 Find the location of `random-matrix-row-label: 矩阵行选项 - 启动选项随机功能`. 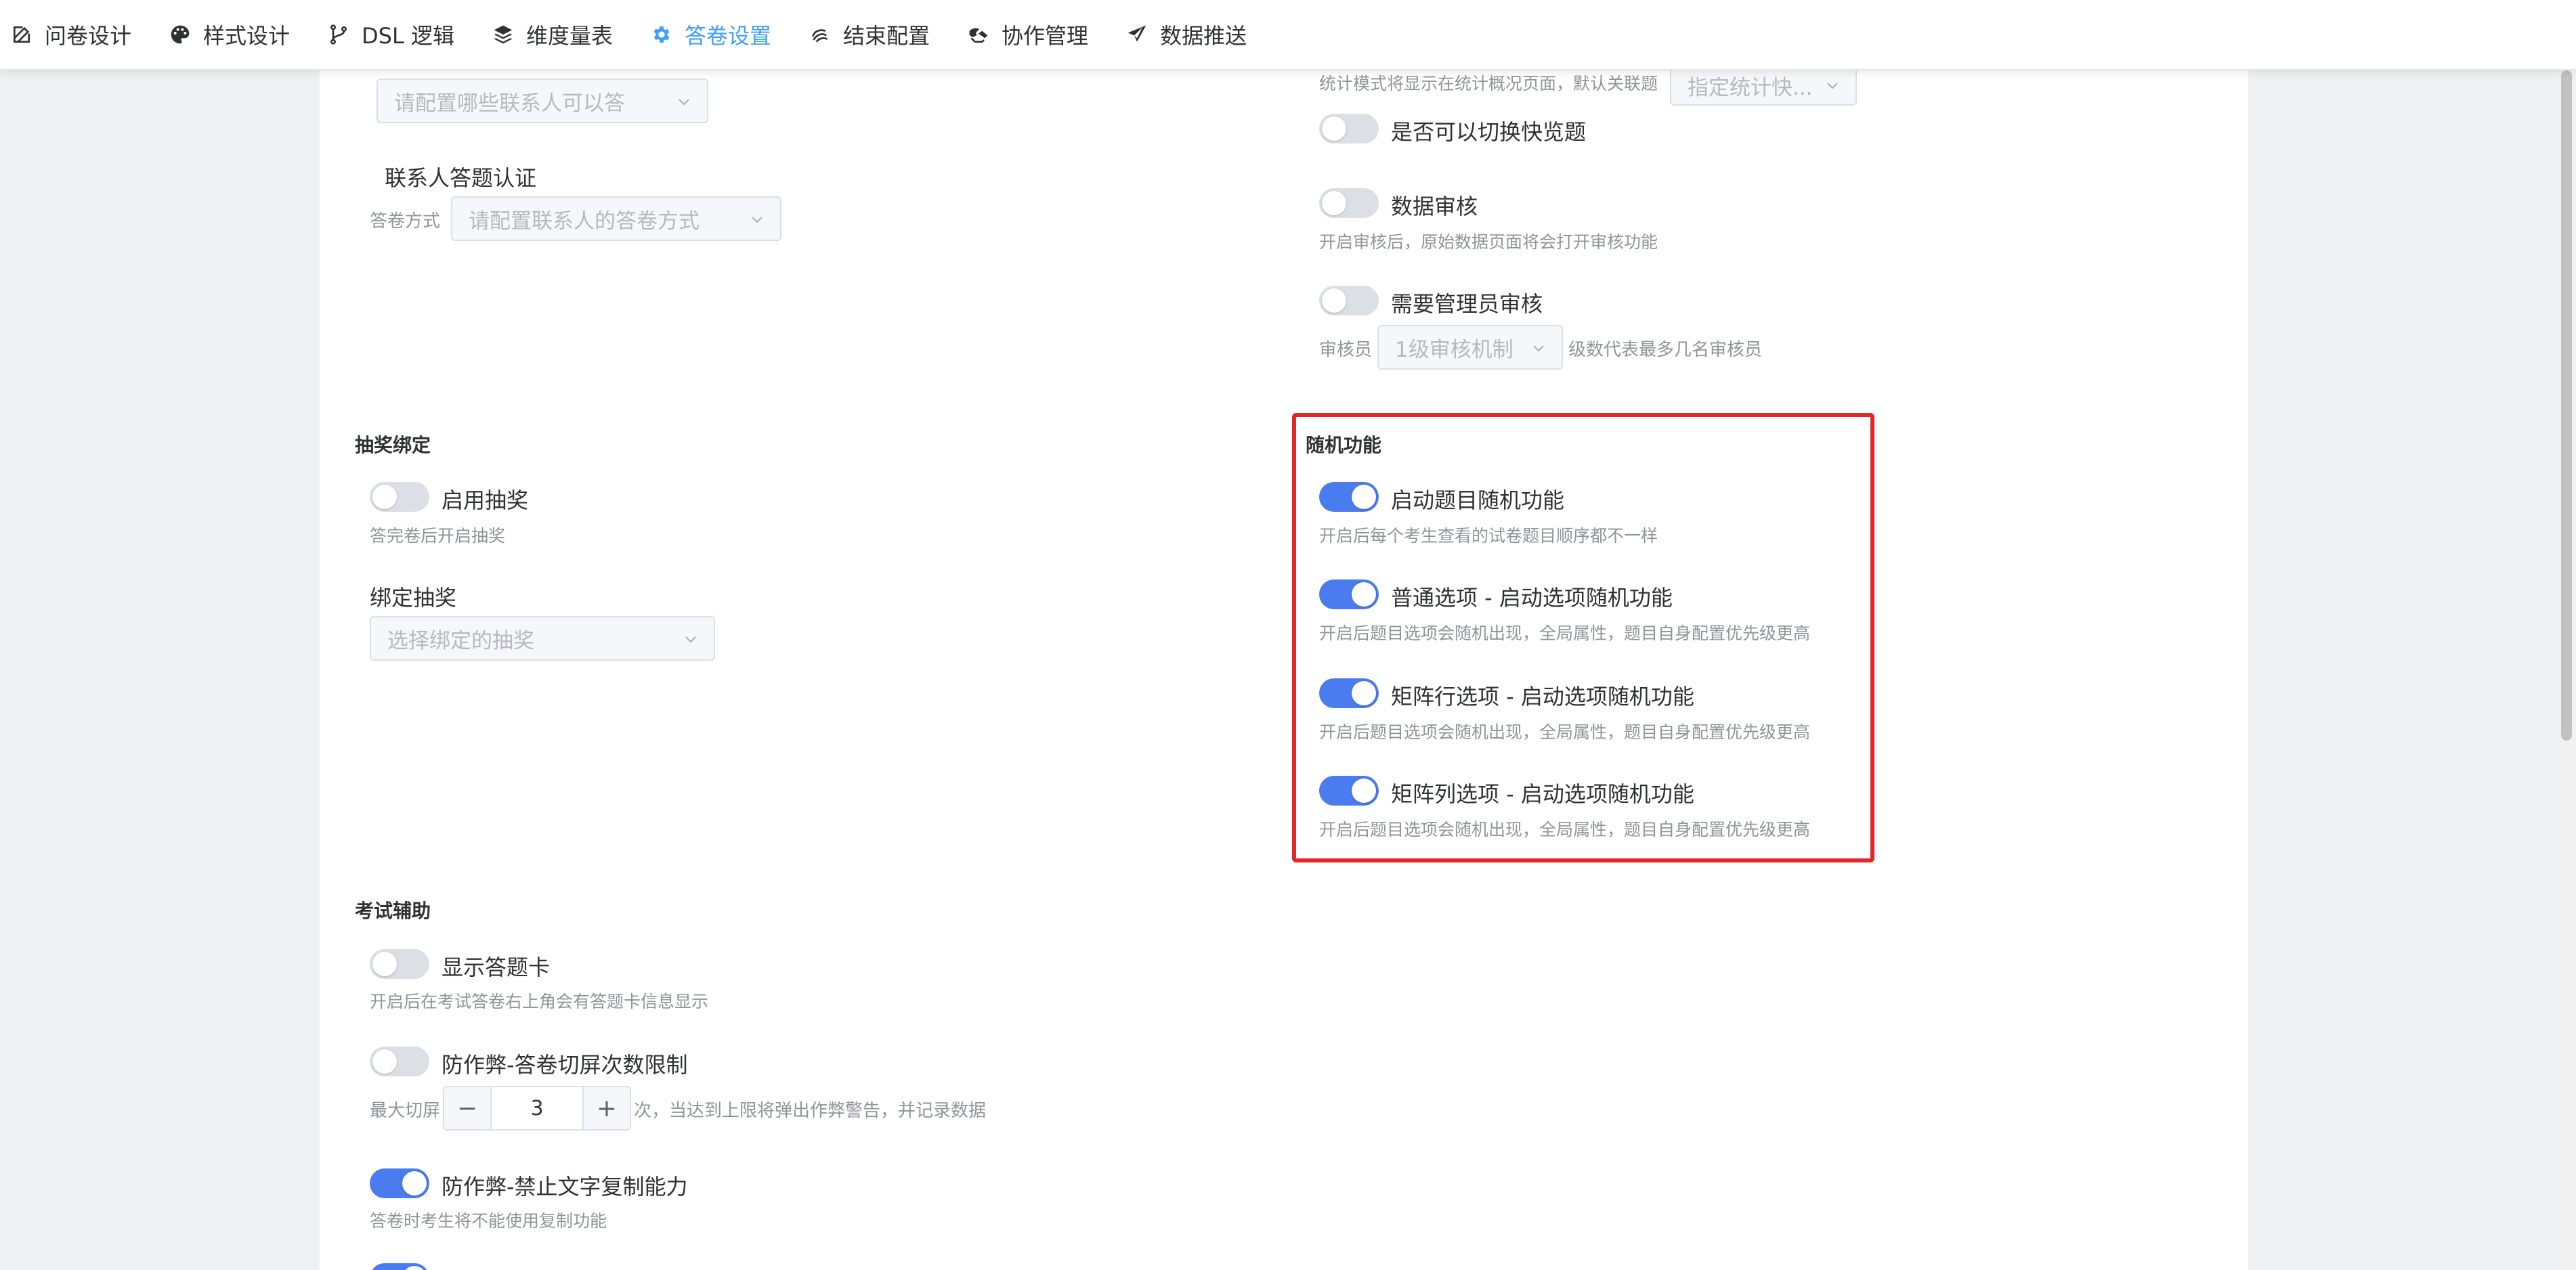

random-matrix-row-label: 矩阵行选项 - 启动选项随机功能 is located at coordinates (1542, 696).